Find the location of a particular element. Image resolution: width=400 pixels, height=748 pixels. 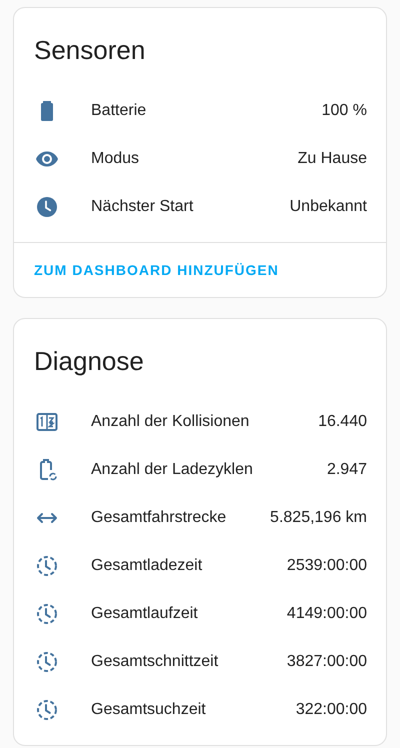

clock-icon is located at coordinates (47, 207).